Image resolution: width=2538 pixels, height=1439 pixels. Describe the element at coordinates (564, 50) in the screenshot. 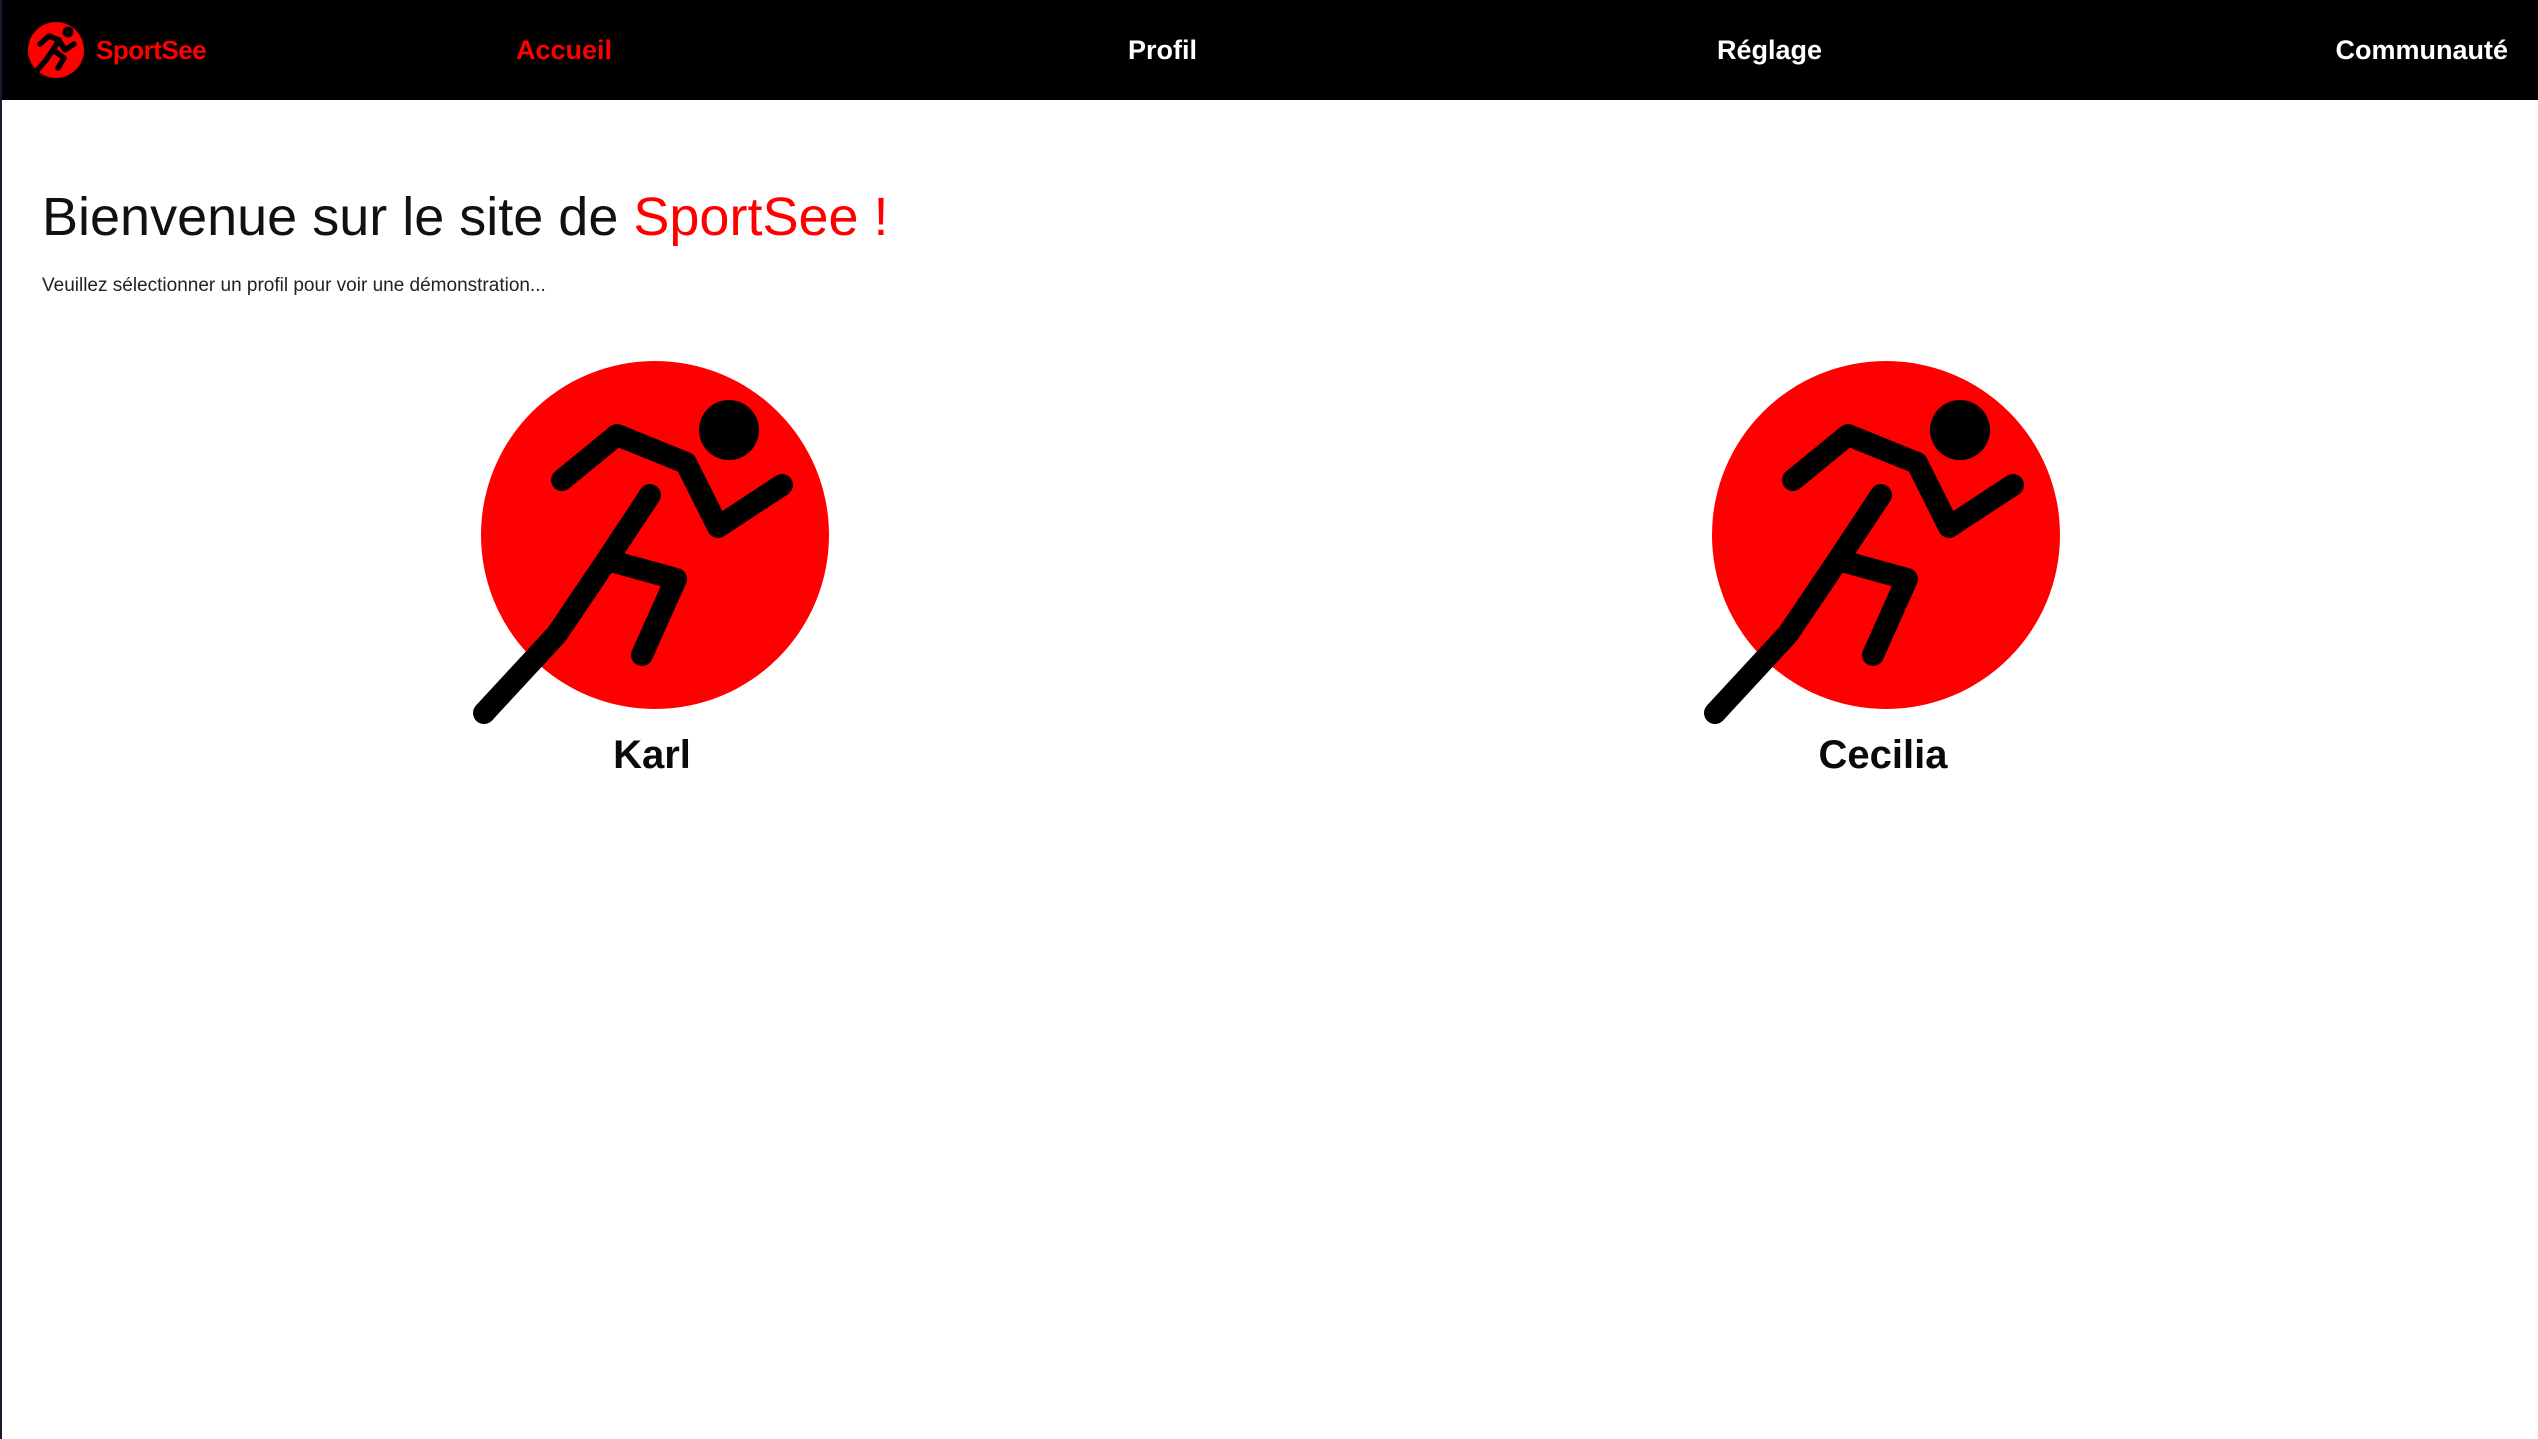

I see `nav-item-home: Accueil` at that location.